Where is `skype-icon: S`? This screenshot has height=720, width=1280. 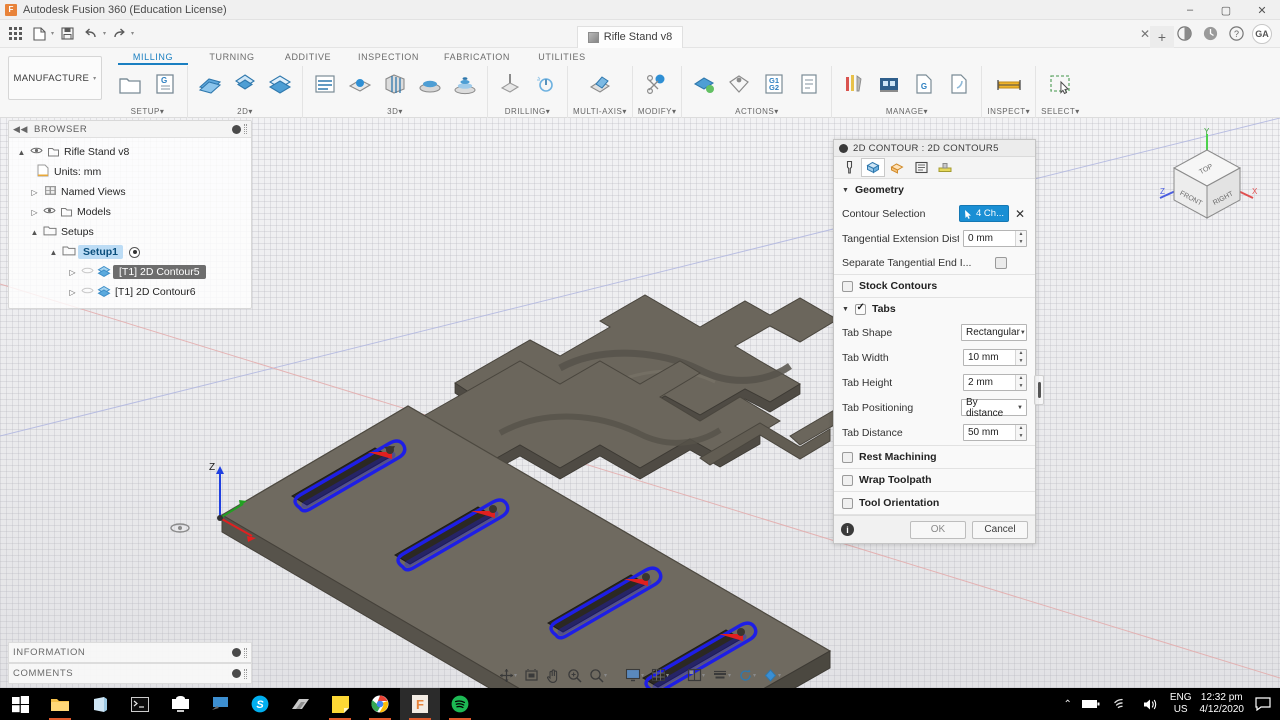 skype-icon: S is located at coordinates (260, 704).